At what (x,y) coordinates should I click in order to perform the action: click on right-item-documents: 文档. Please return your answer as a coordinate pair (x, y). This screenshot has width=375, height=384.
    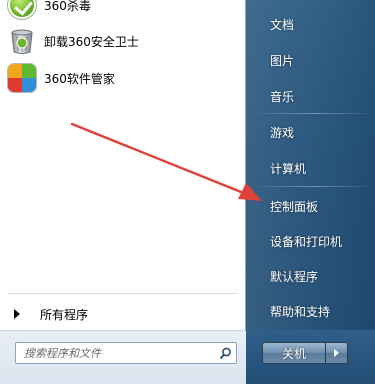
    Looking at the image, I should click on (310, 24).